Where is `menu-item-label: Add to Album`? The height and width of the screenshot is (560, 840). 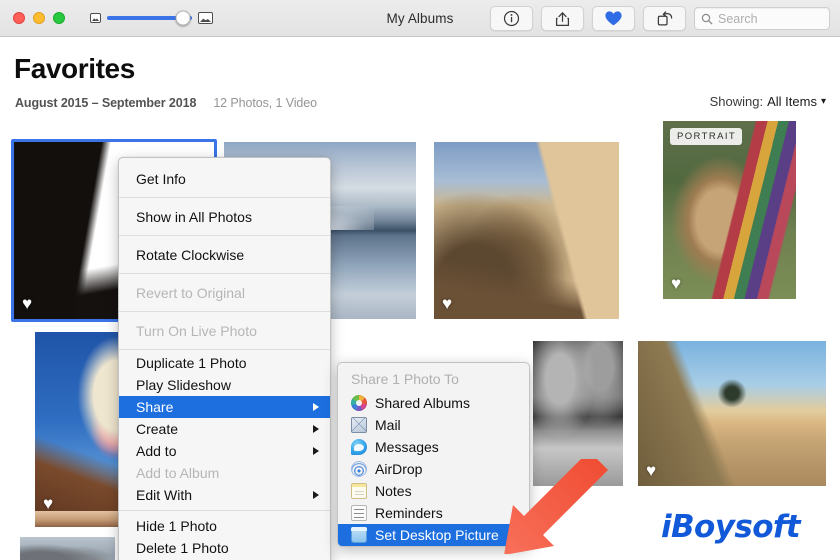 menu-item-label: Add to Album is located at coordinates (178, 473).